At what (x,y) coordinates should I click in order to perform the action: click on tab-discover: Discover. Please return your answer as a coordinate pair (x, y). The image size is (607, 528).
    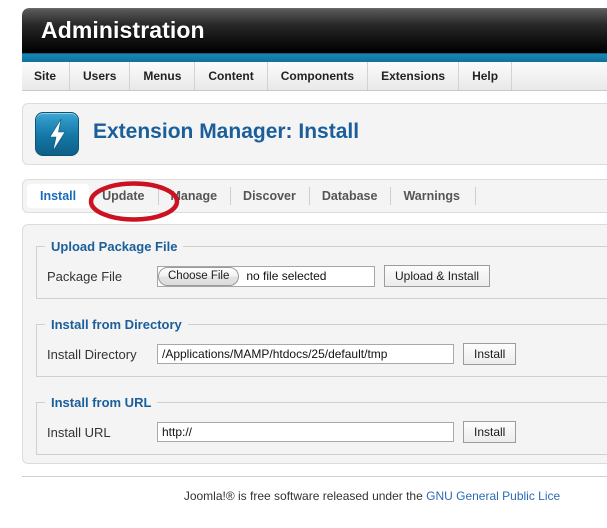
    Looking at the image, I should click on (269, 196).